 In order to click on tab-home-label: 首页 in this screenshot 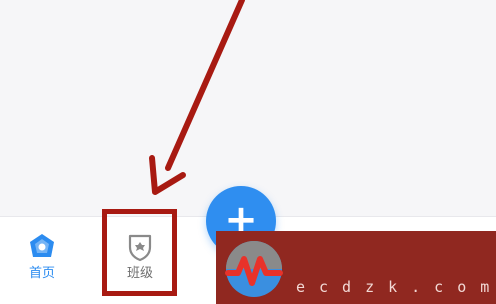, I will do `click(41, 273)`.